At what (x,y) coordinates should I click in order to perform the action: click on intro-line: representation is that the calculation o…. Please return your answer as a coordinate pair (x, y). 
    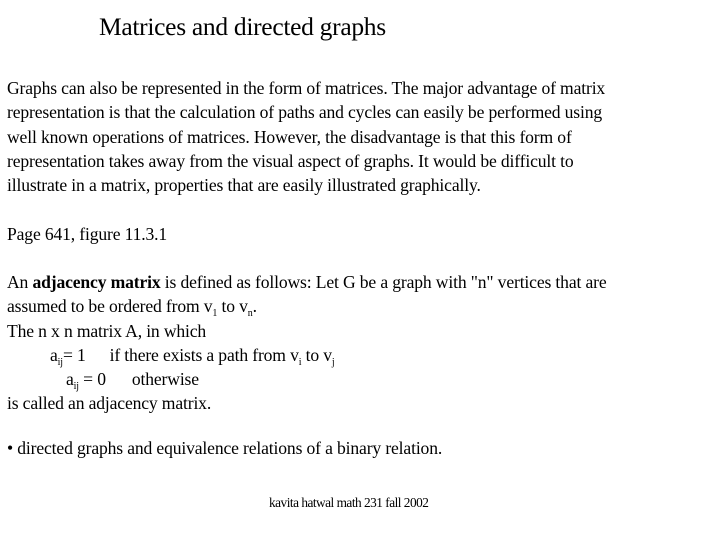
    Looking at the image, I should click on (305, 112).